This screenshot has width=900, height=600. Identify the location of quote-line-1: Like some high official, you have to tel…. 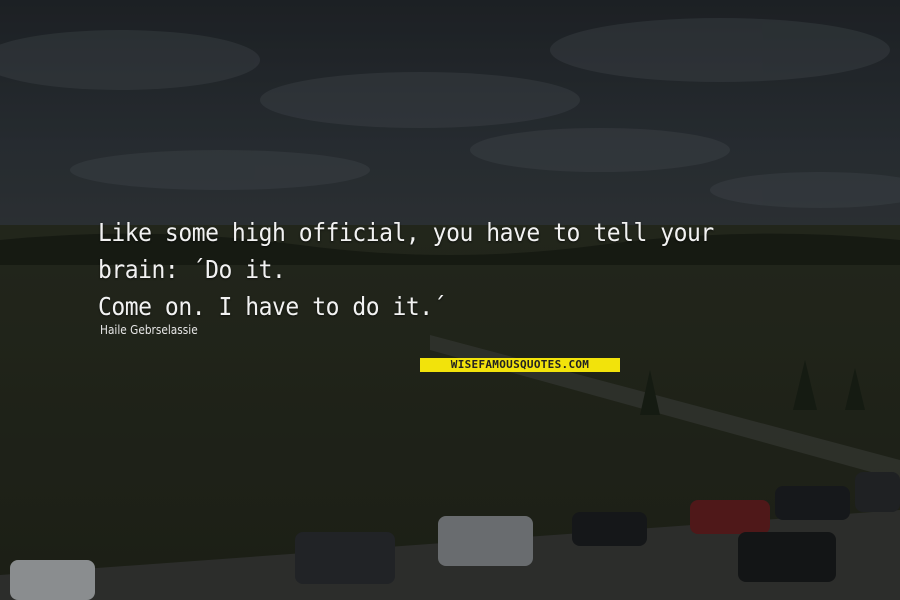
(406, 251).